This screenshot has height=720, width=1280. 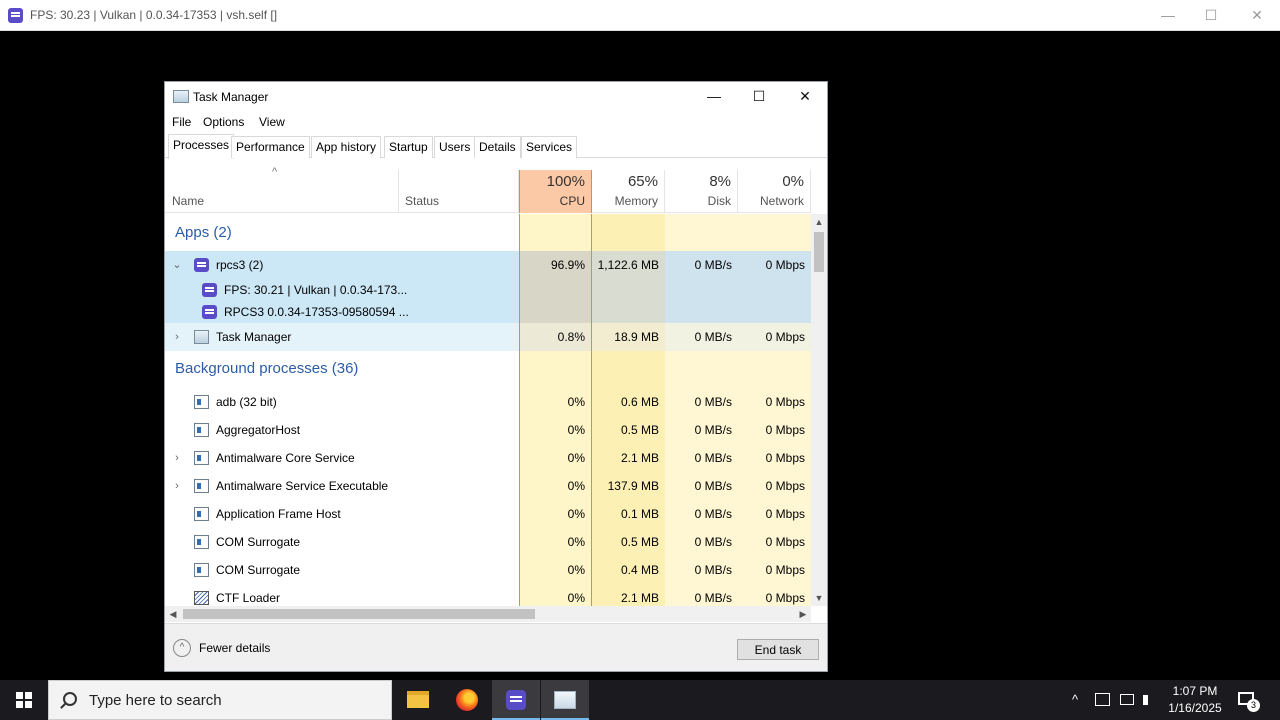 I want to click on column-memory-label: Memory, so click(x=636, y=201).